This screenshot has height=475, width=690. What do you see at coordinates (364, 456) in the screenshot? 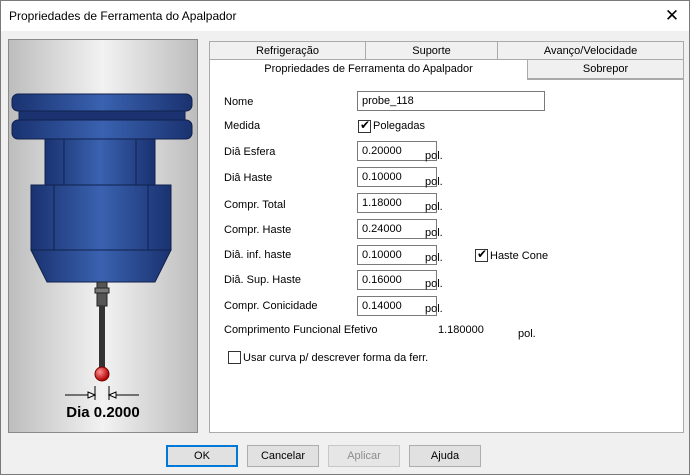
I see `apply-button: Aplicar` at bounding box center [364, 456].